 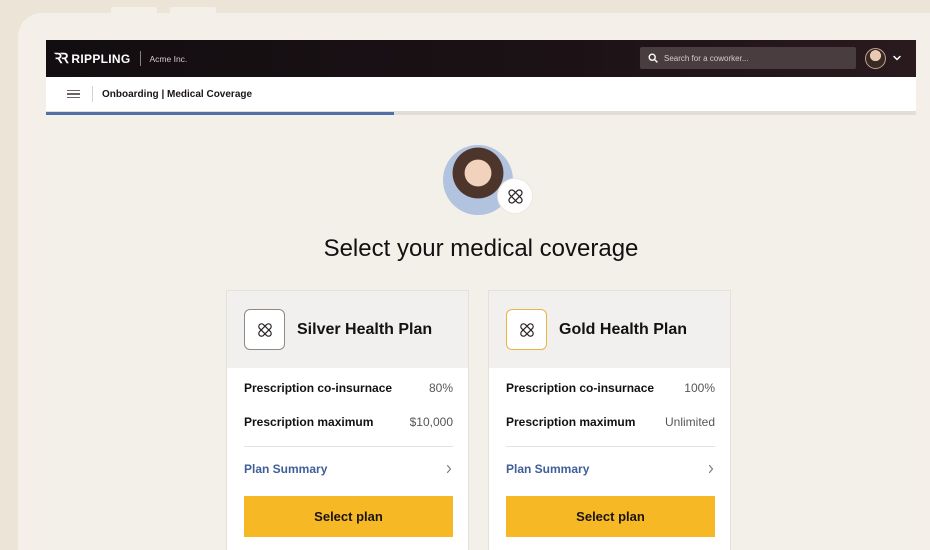 I want to click on plan-detail-row: Prescription maximum Unlimited, so click(x=610, y=422).